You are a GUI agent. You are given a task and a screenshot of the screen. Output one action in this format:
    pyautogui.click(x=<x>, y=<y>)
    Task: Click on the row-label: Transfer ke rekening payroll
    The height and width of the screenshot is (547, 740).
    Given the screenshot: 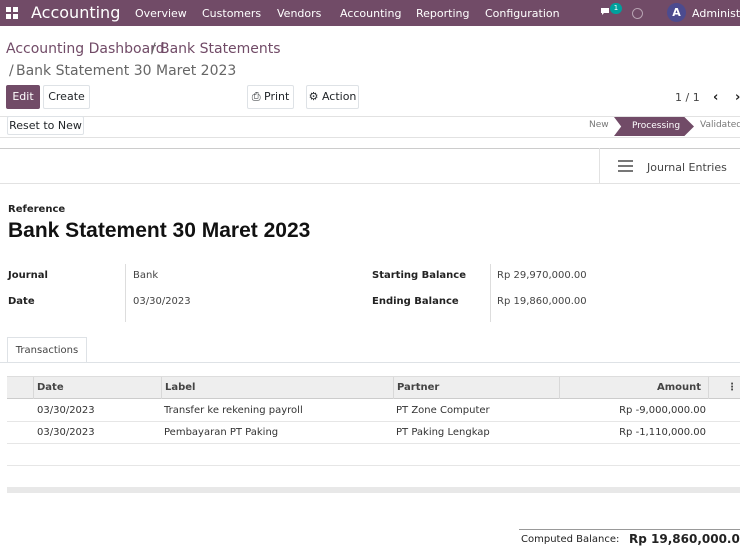 What is the action you would take?
    pyautogui.click(x=233, y=410)
    